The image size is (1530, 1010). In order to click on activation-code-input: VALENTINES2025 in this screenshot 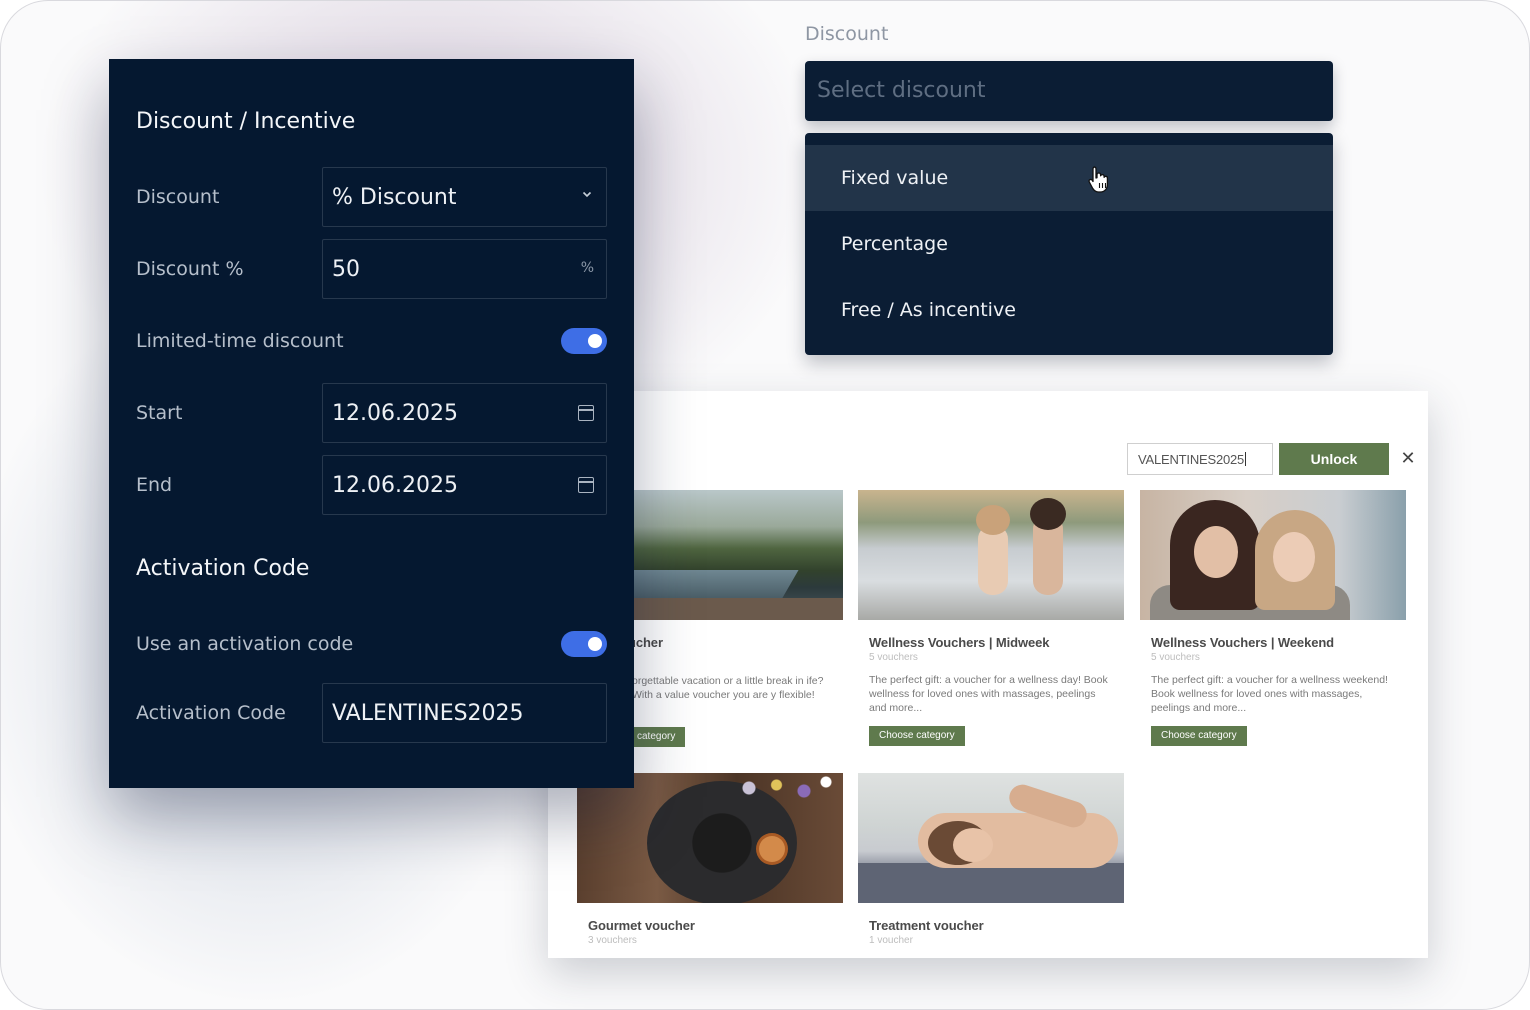, I will do `click(464, 713)`.